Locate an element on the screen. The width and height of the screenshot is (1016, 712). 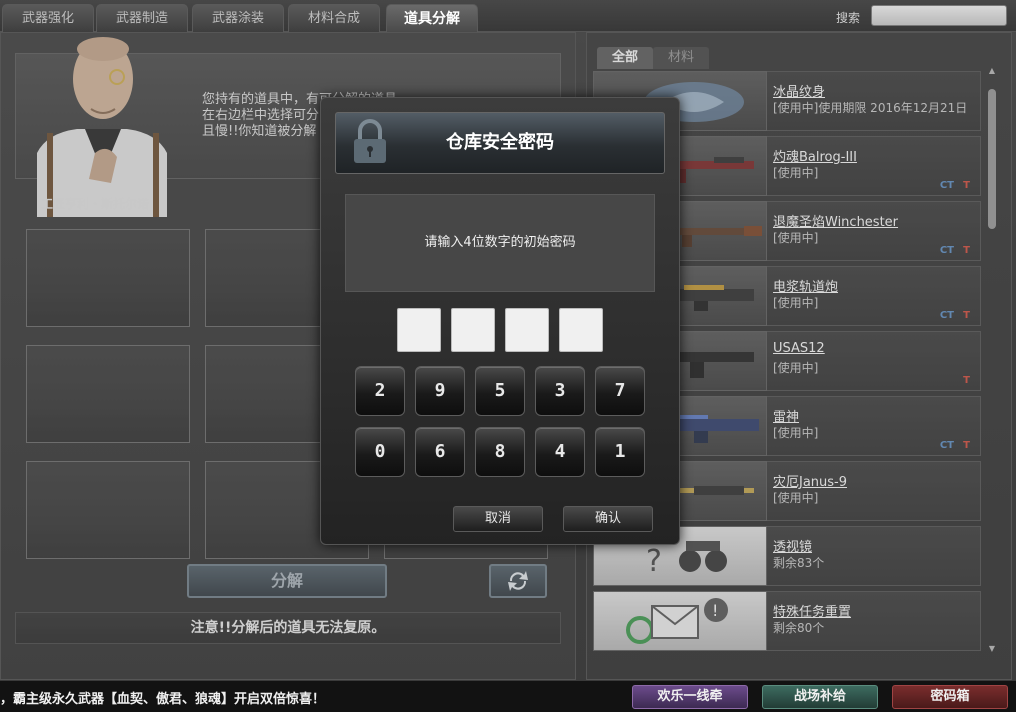
dialog-header: 仓库安全密码 is located at coordinates (500, 143).